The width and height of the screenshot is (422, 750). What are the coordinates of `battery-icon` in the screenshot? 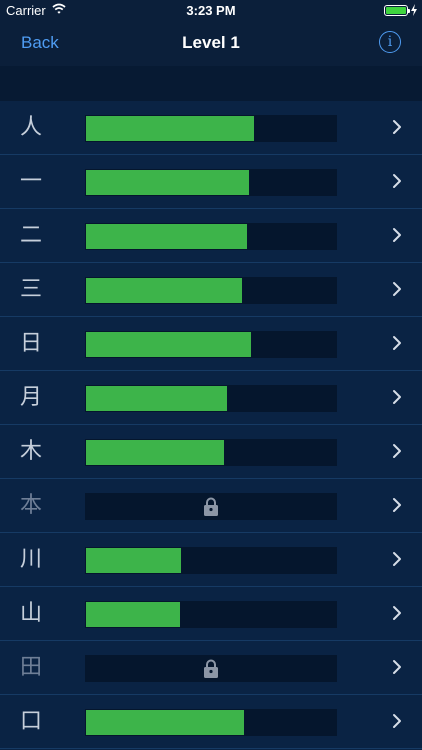 It's located at (397, 10).